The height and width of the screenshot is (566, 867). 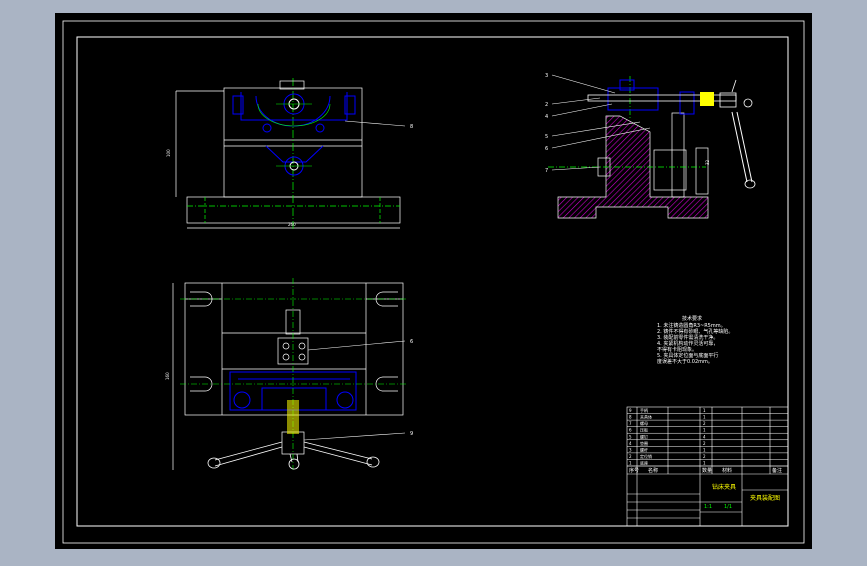 I want to click on note-line-7: 度误差不大于0.02mm。, so click(x=685, y=361).